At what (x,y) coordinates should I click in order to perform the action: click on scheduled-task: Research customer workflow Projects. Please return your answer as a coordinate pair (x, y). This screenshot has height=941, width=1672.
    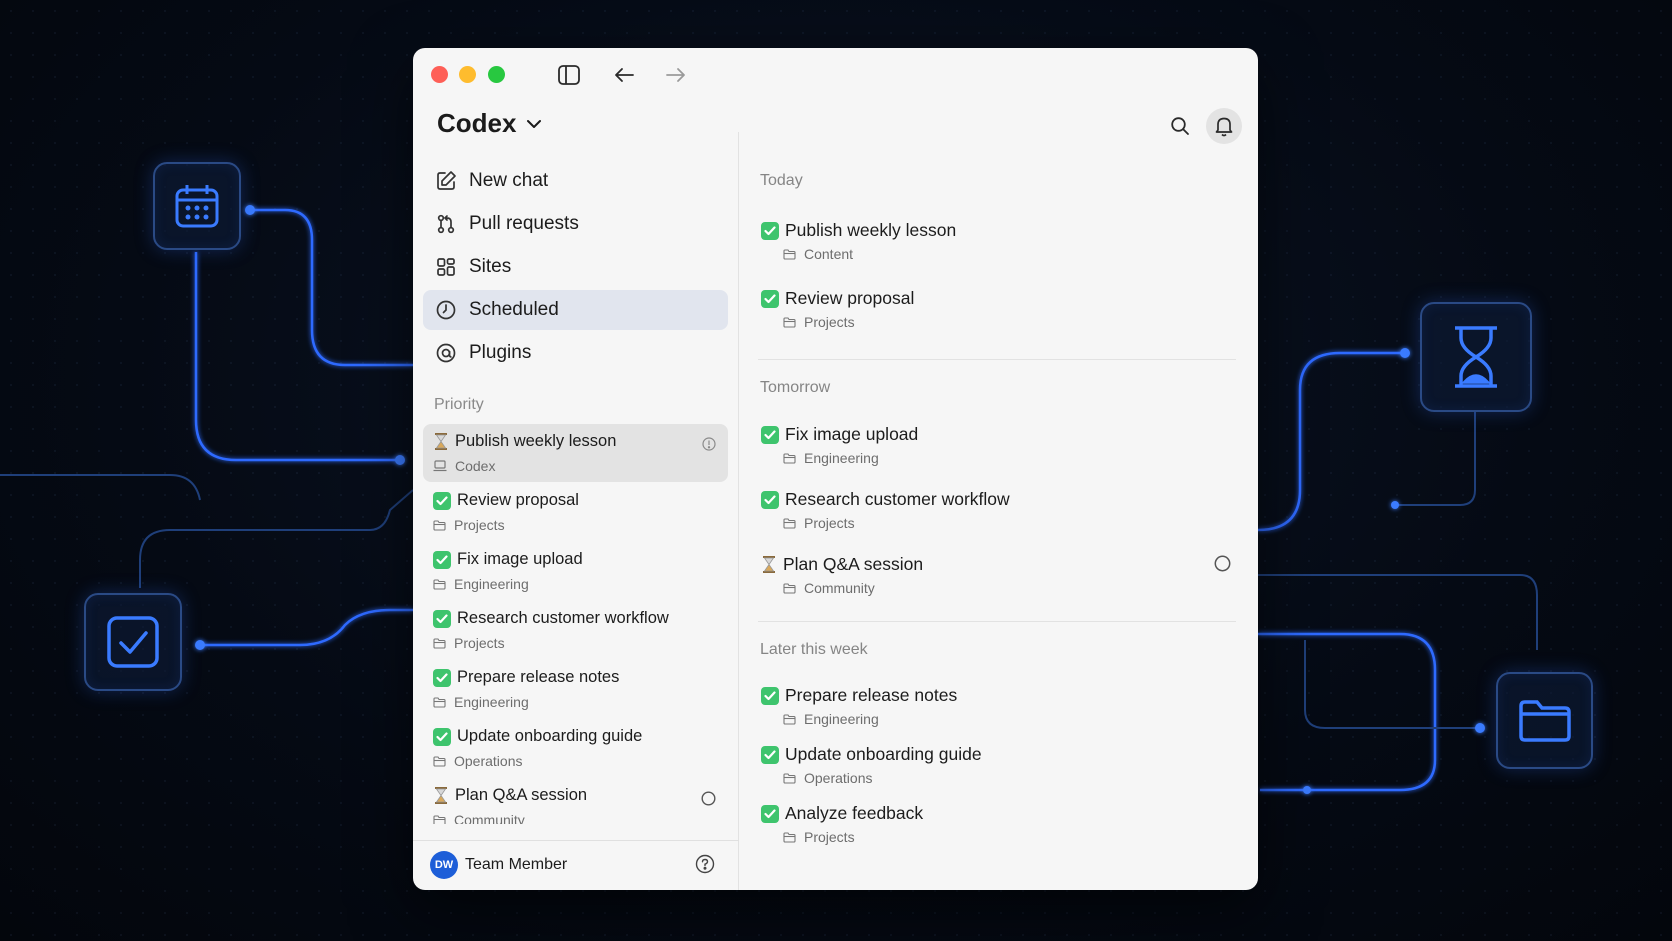
    Looking at the image, I should click on (996, 515).